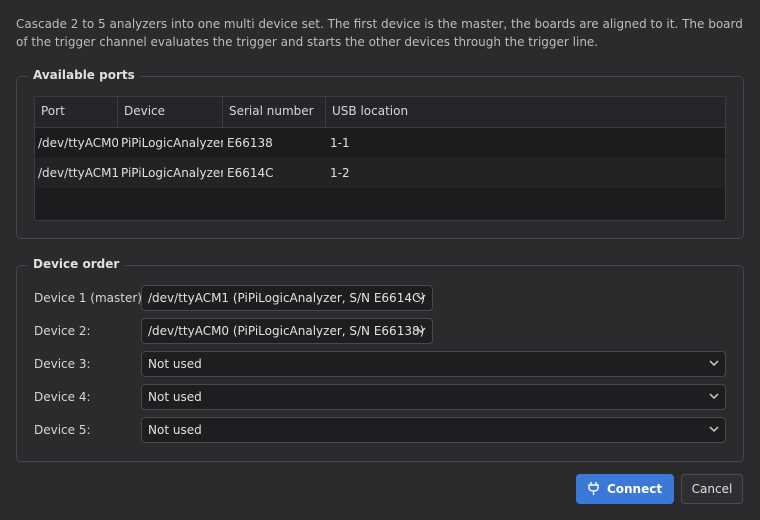 The width and height of the screenshot is (760, 520). I want to click on device-4-value: Not used, so click(175, 397).